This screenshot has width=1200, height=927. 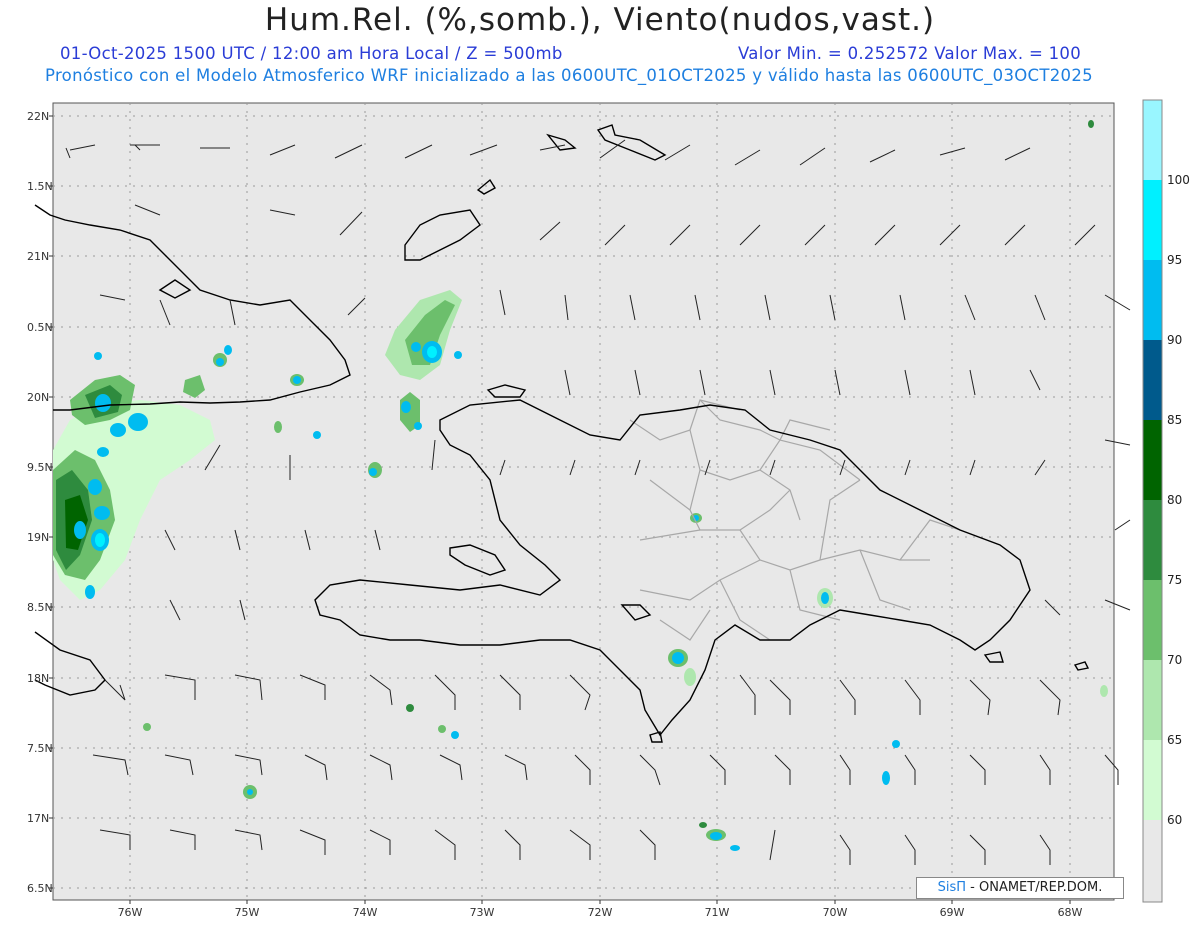 What do you see at coordinates (1174, 500) in the screenshot?
I see `colorbar-label: 80` at bounding box center [1174, 500].